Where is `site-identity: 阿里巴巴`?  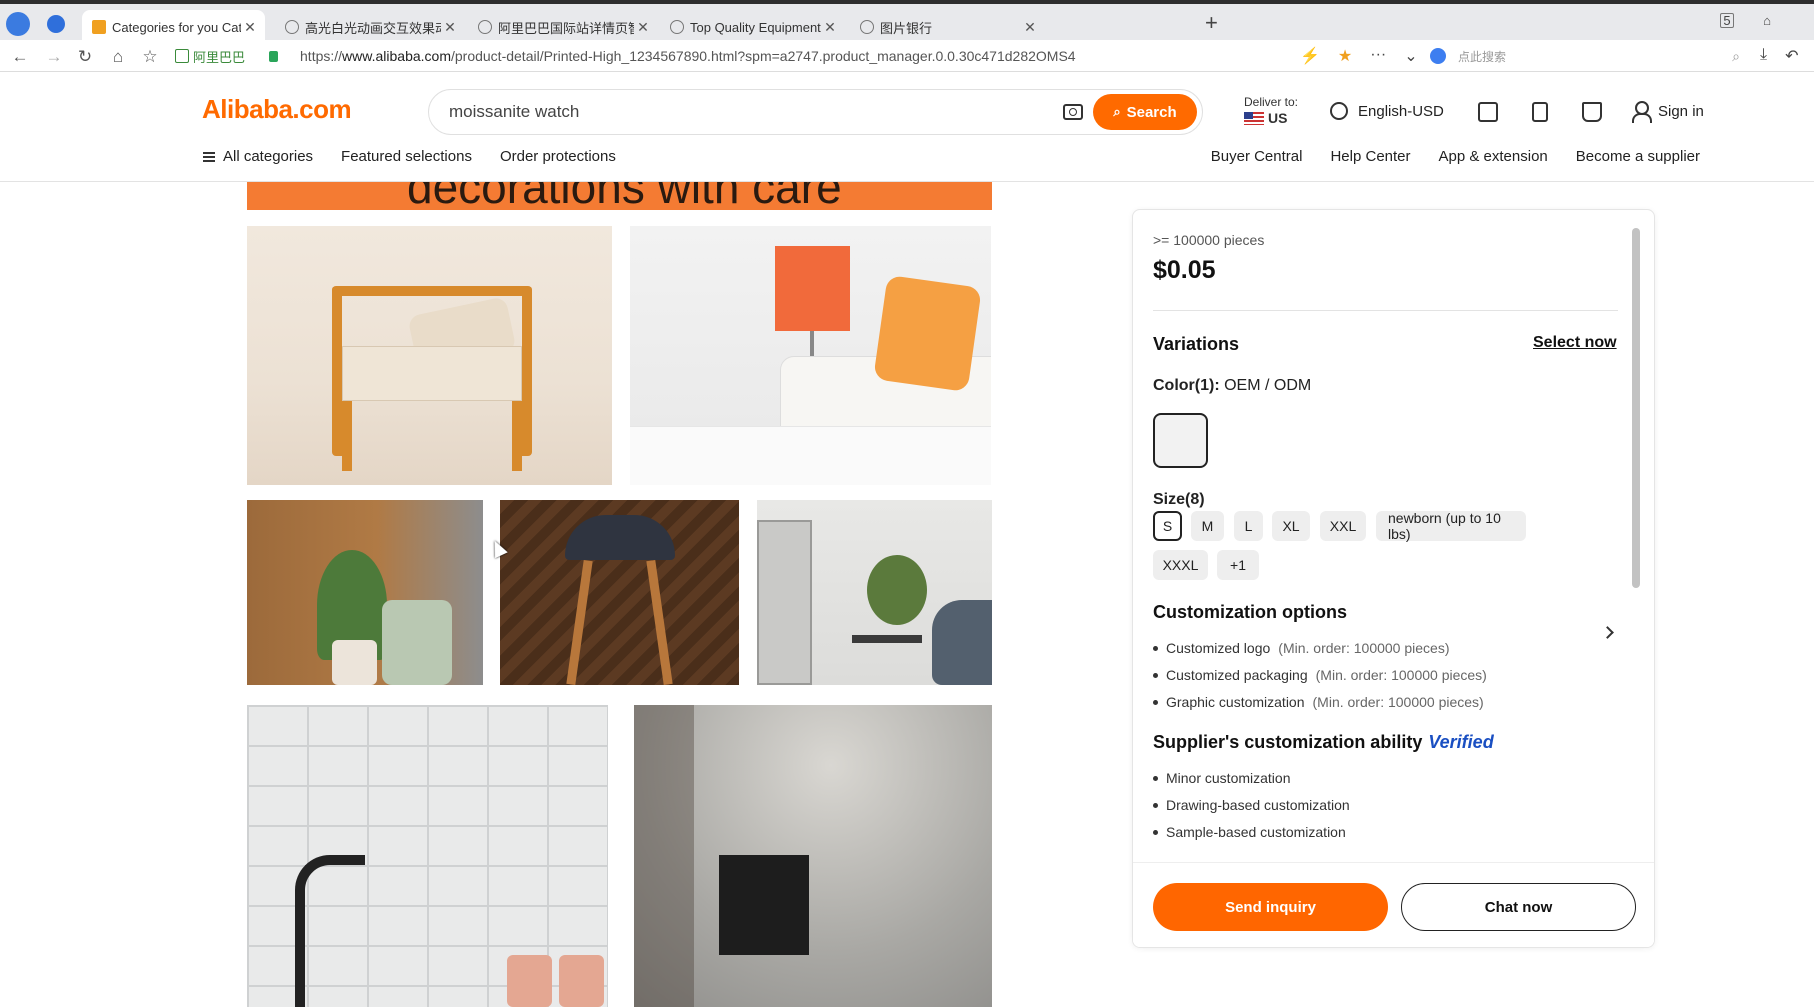 site-identity: 阿里巴巴 is located at coordinates (210, 56).